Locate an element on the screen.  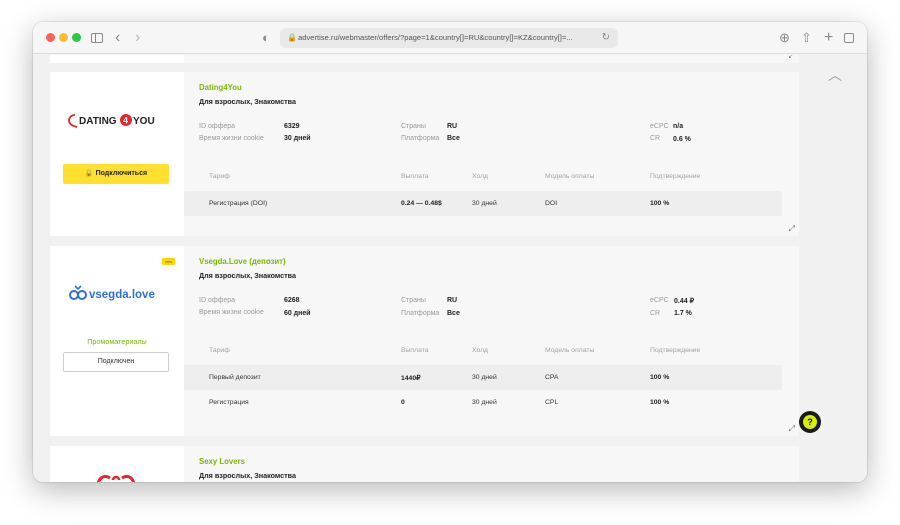
ecpc-value: 0.44 ₽ is located at coordinates (684, 301).